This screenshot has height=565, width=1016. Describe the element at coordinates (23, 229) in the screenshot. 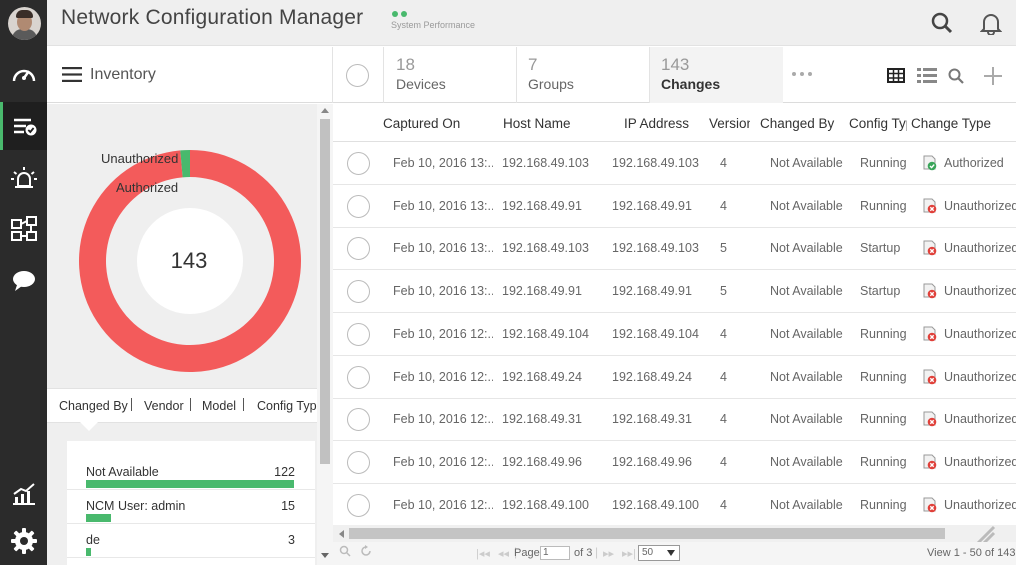

I see `network-icon` at that location.